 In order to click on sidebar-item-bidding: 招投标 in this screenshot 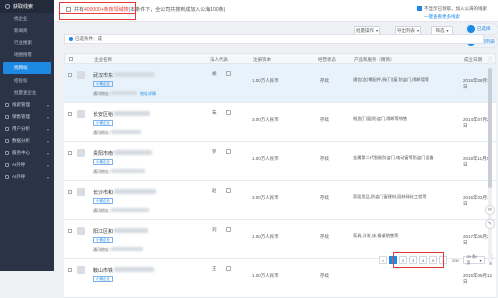, I will do `click(27, 81)`.